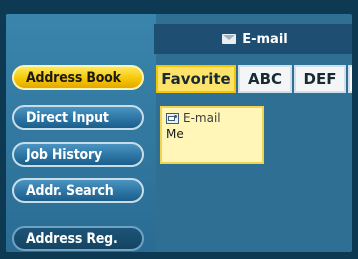 This screenshot has width=358, height=259. I want to click on tab-favorite: Favorite, so click(196, 79).